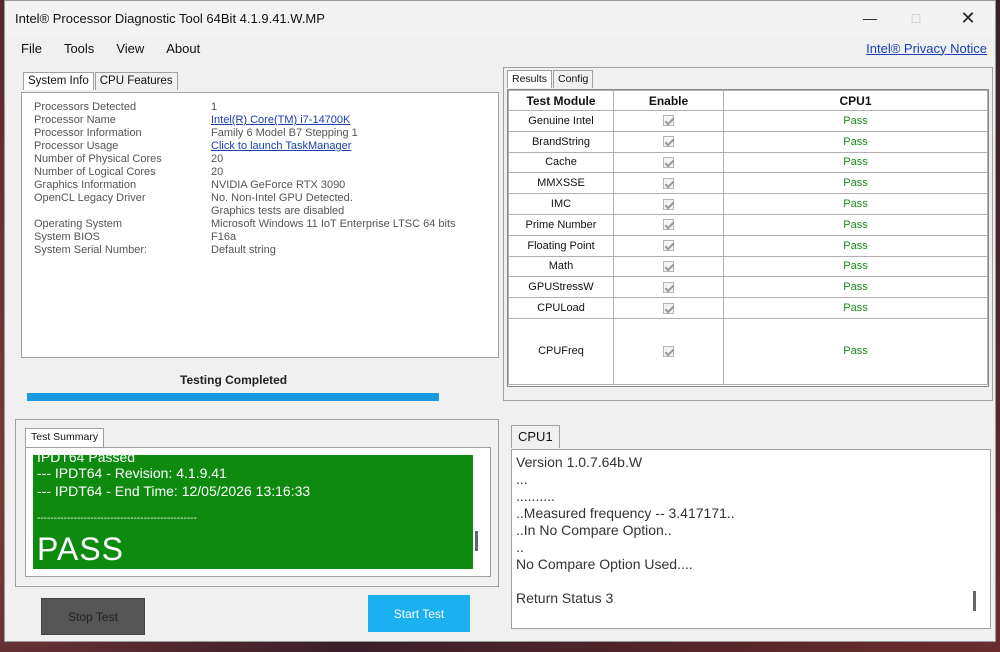 The height and width of the screenshot is (652, 1000). What do you see at coordinates (214, 107) in the screenshot?
I see `system-info-value: 1` at bounding box center [214, 107].